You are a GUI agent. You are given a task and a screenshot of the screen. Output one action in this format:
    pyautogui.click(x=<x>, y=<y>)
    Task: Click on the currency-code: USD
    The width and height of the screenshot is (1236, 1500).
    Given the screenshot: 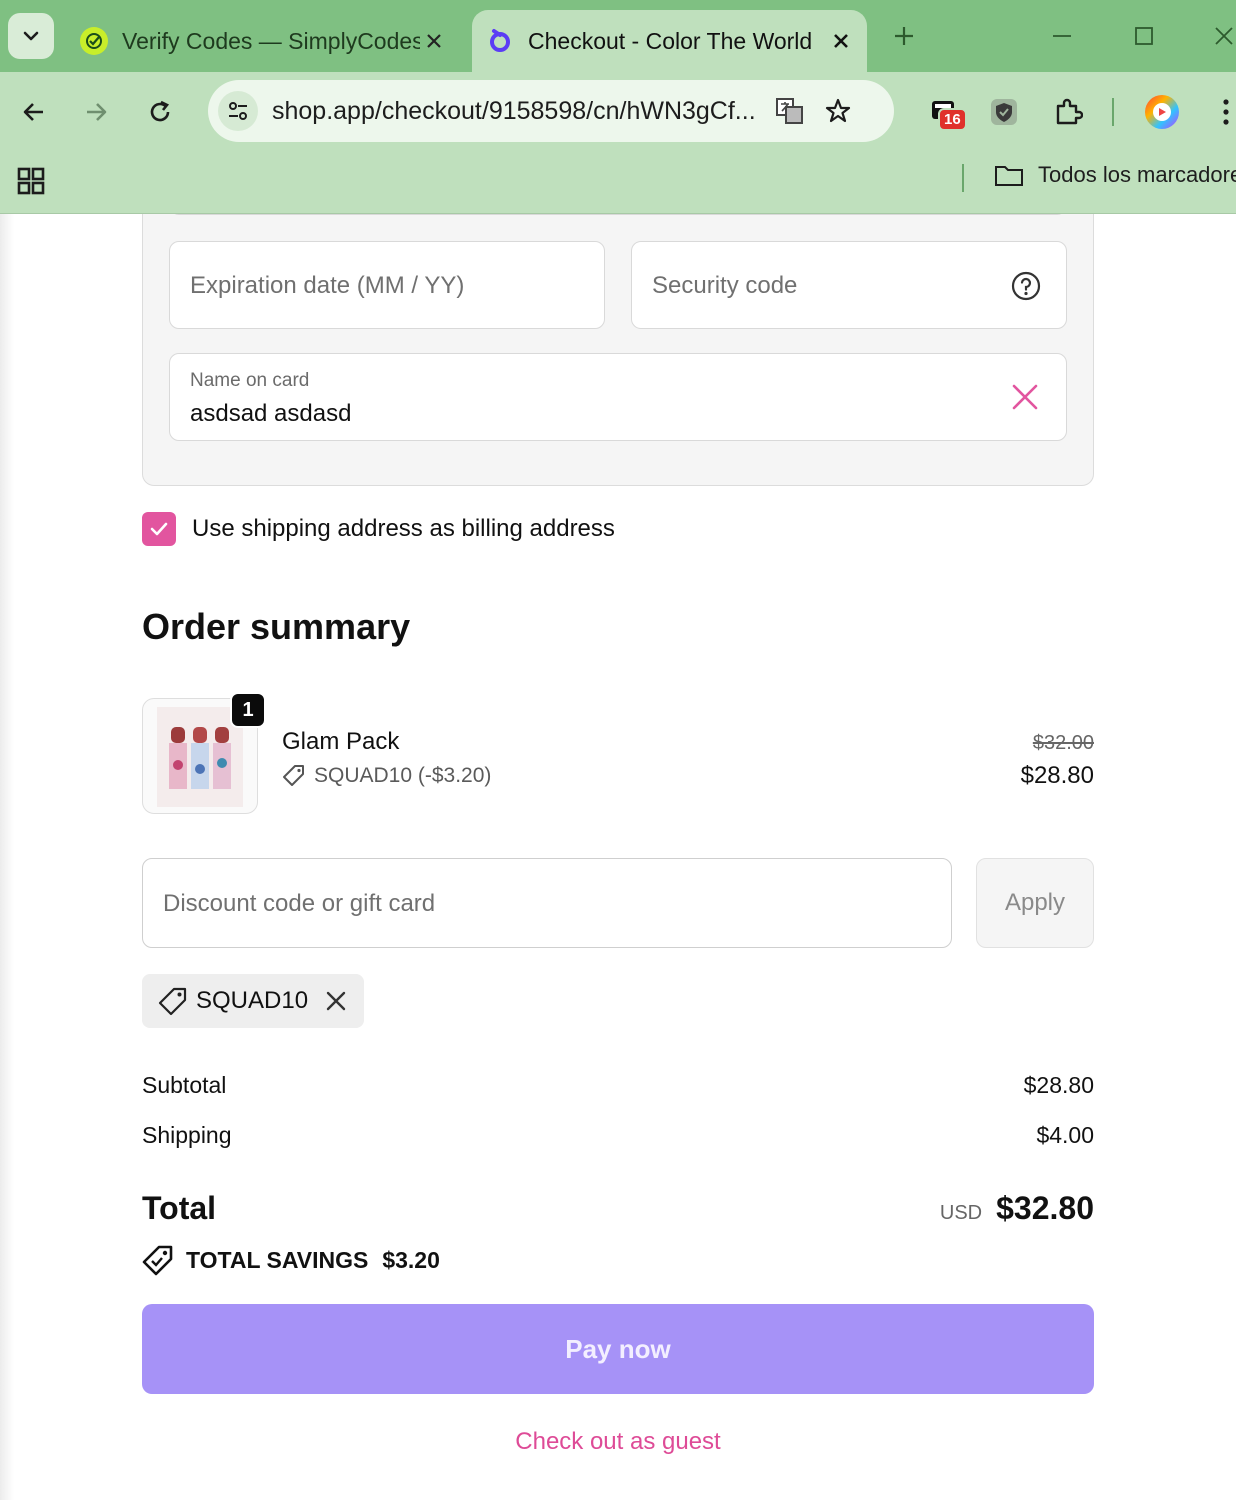 What is the action you would take?
    pyautogui.click(x=961, y=1213)
    